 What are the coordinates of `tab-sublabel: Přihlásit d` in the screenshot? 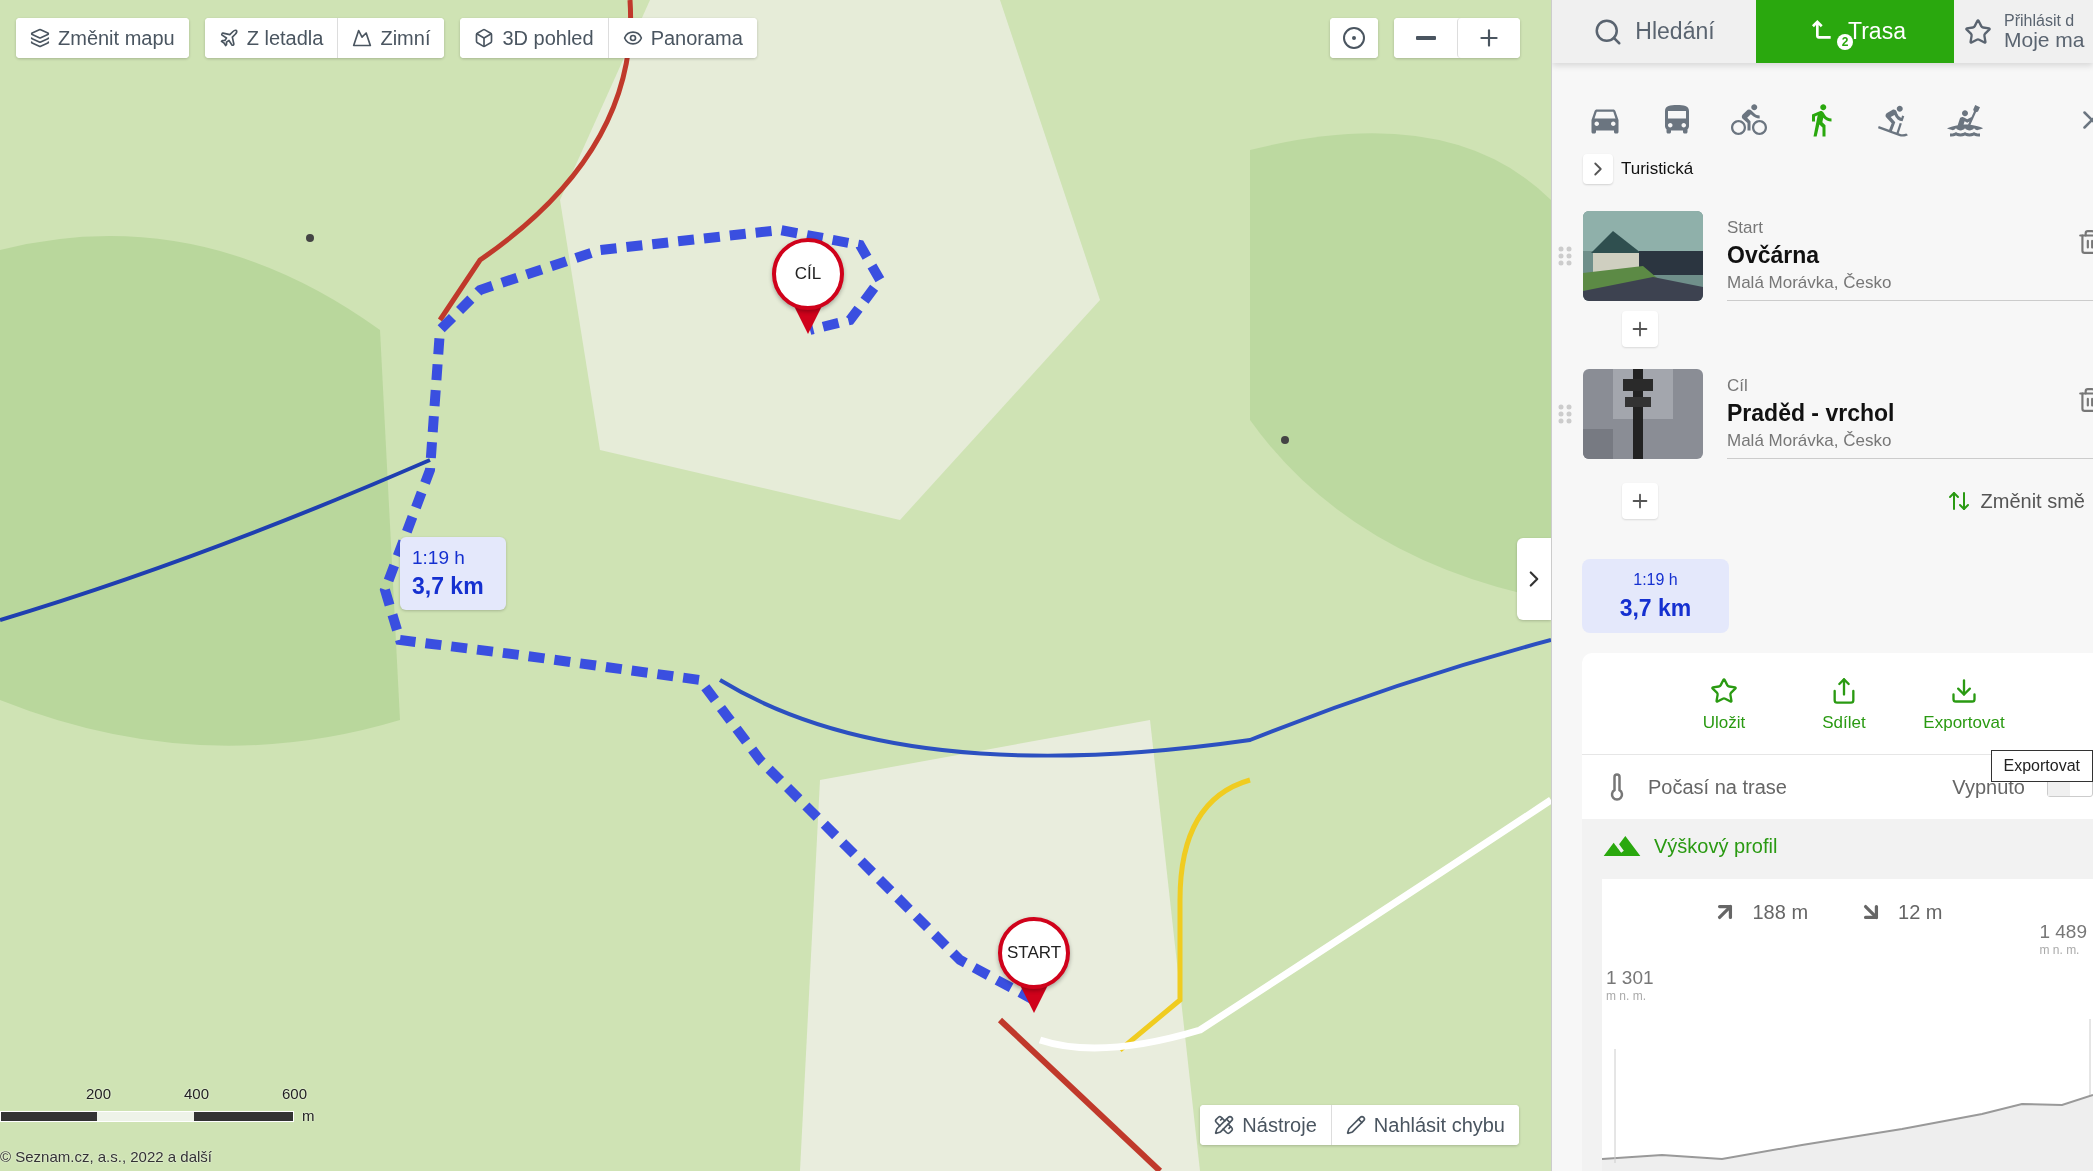 It's located at (2039, 21).